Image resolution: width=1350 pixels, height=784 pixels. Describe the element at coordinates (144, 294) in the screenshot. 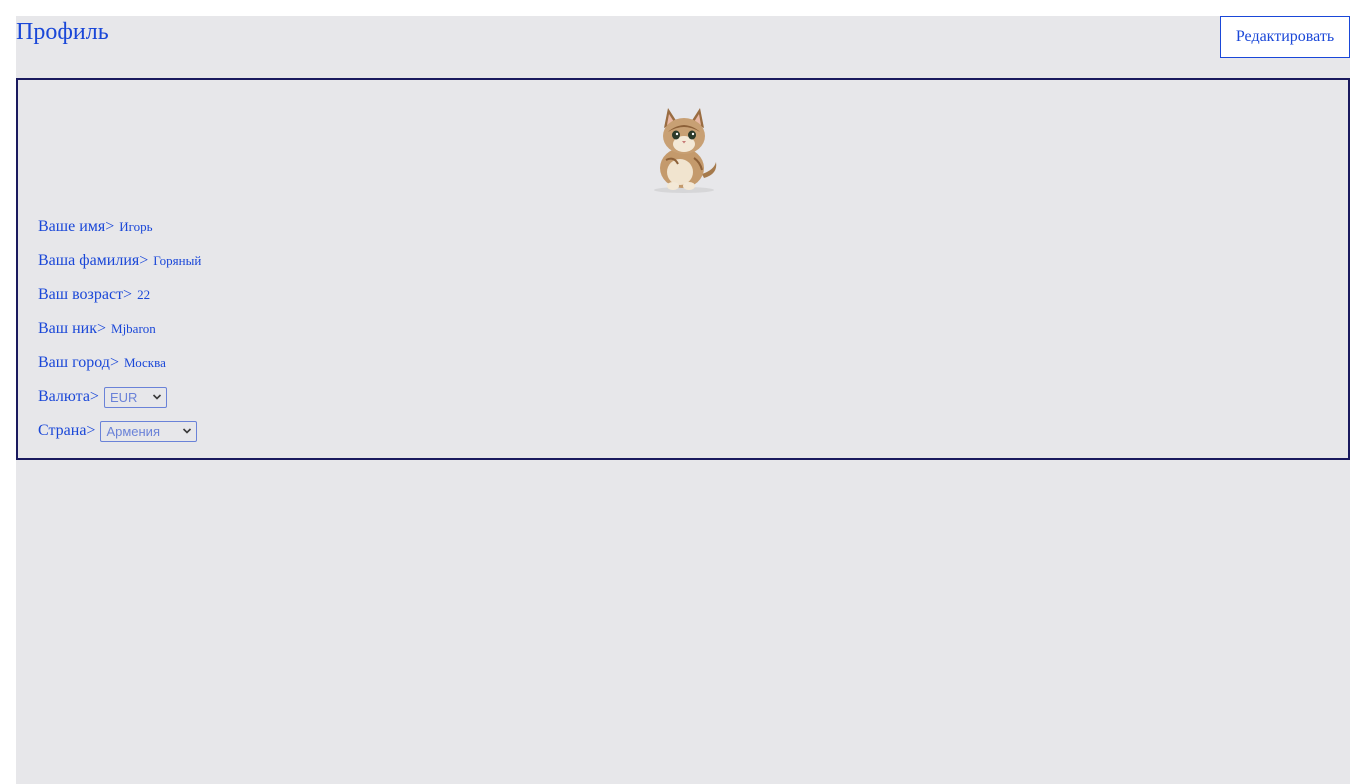

I see `field-value: 22` at that location.